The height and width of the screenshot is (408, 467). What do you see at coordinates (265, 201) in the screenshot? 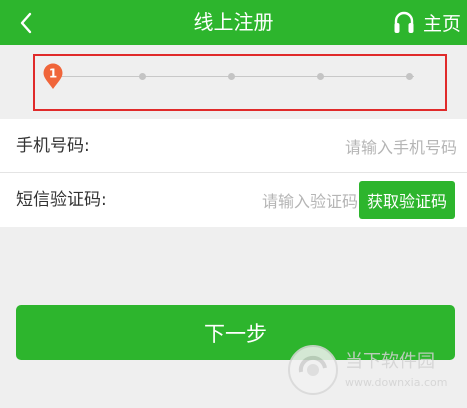
I see `code-input` at bounding box center [265, 201].